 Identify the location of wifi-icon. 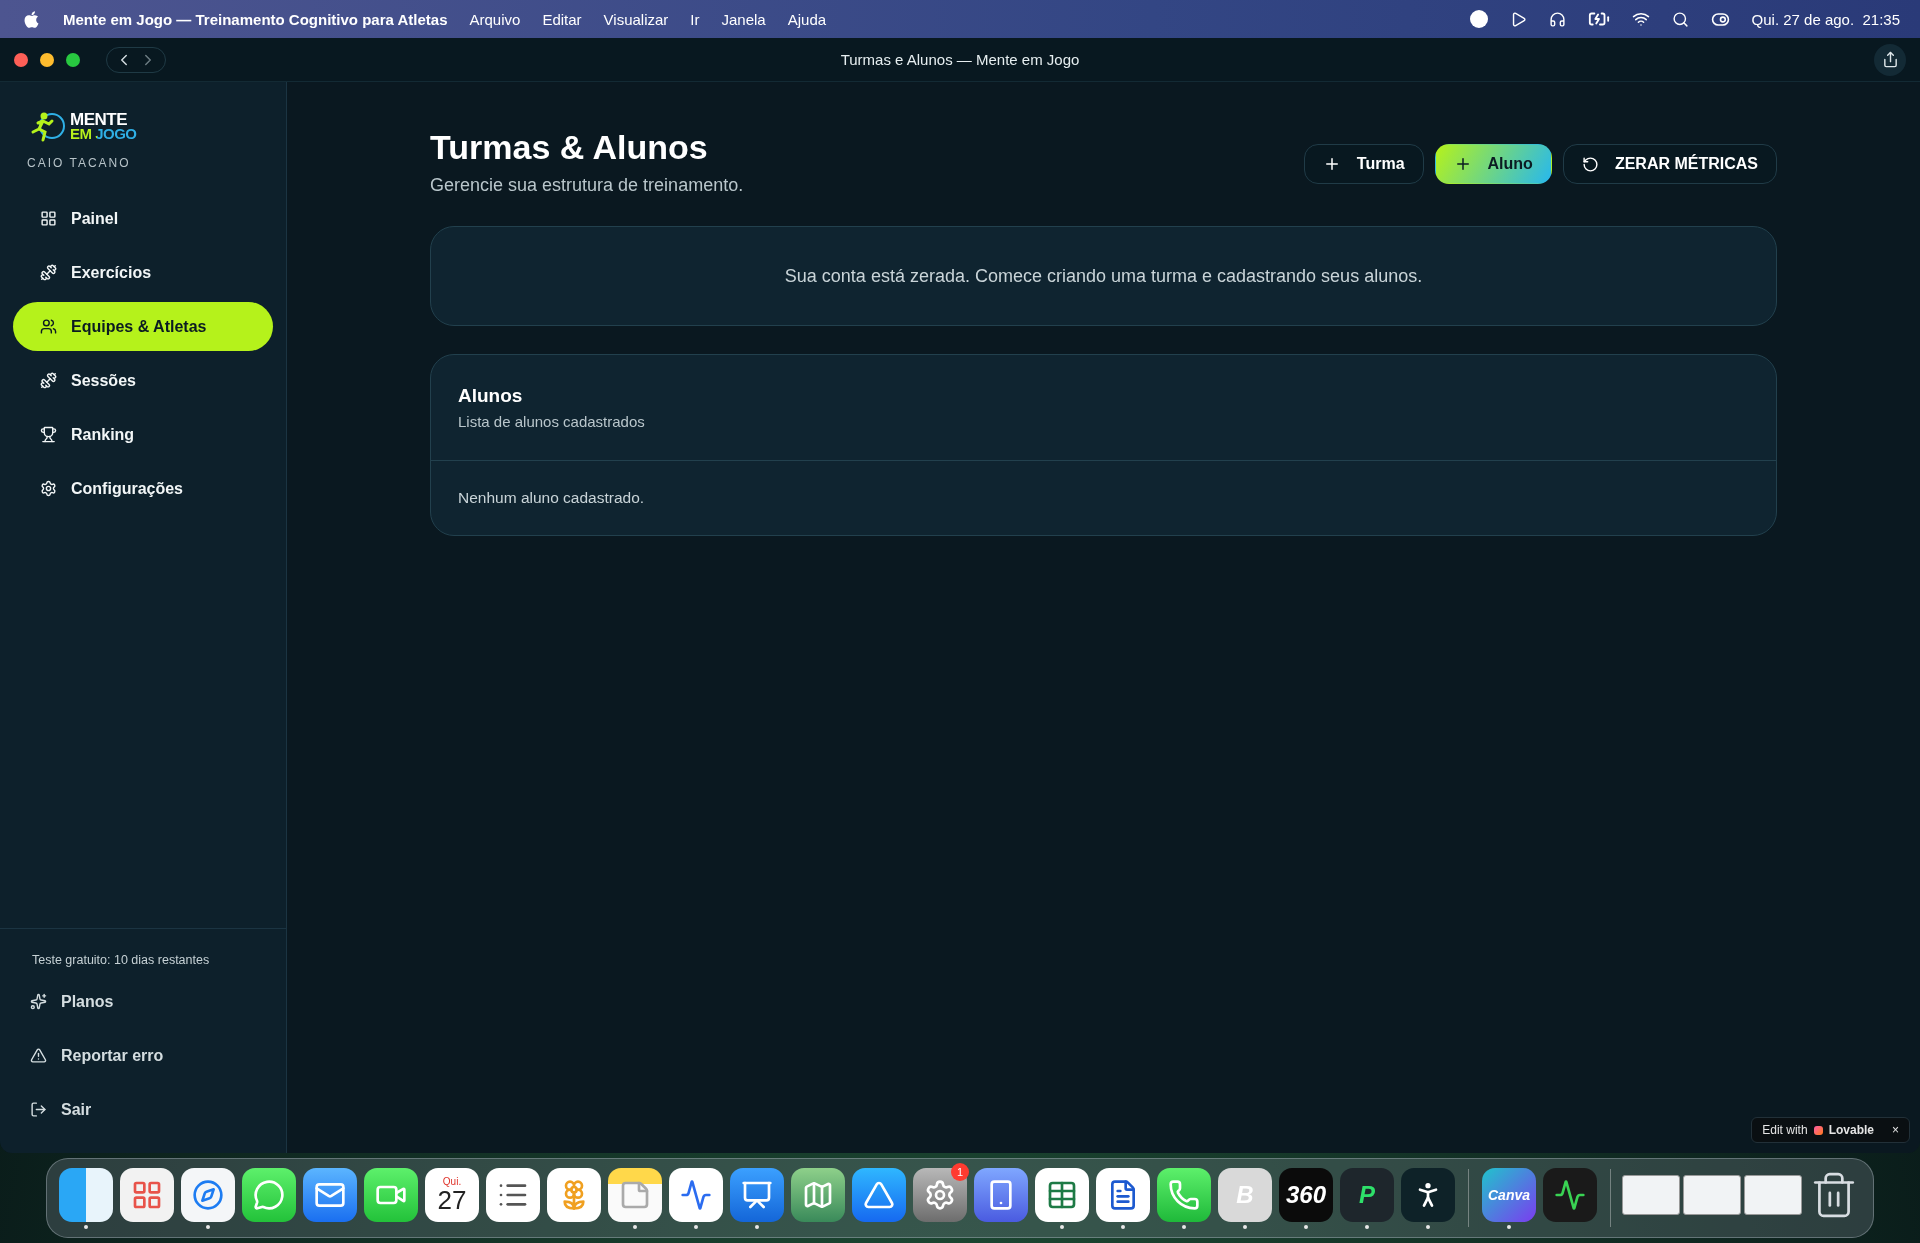
(1640, 19).